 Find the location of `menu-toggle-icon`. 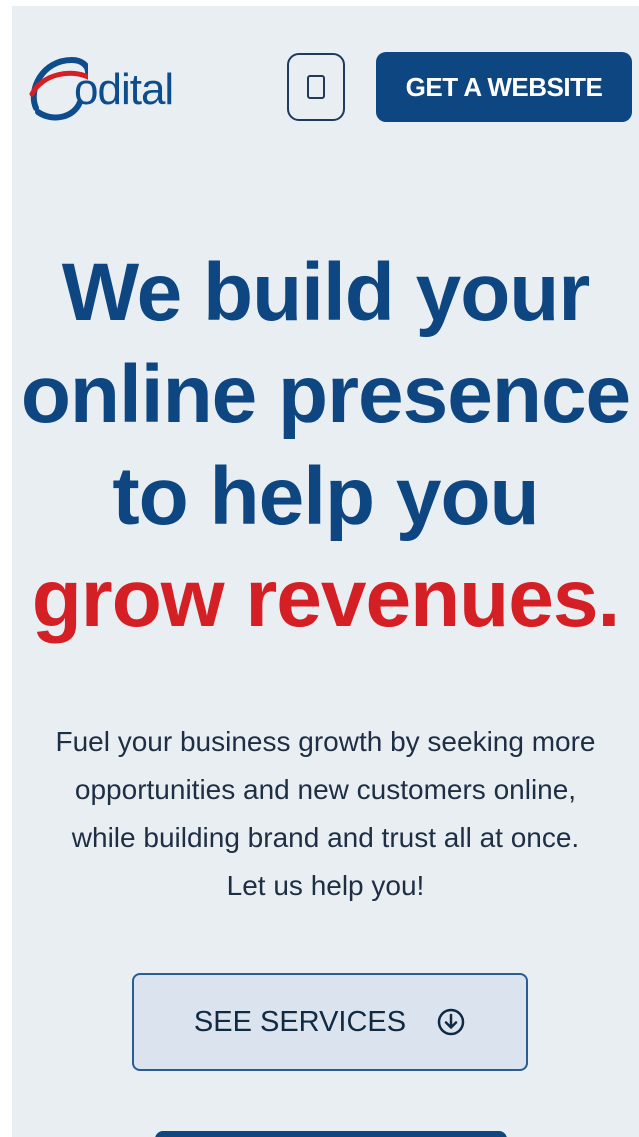

menu-toggle-icon is located at coordinates (316, 87).